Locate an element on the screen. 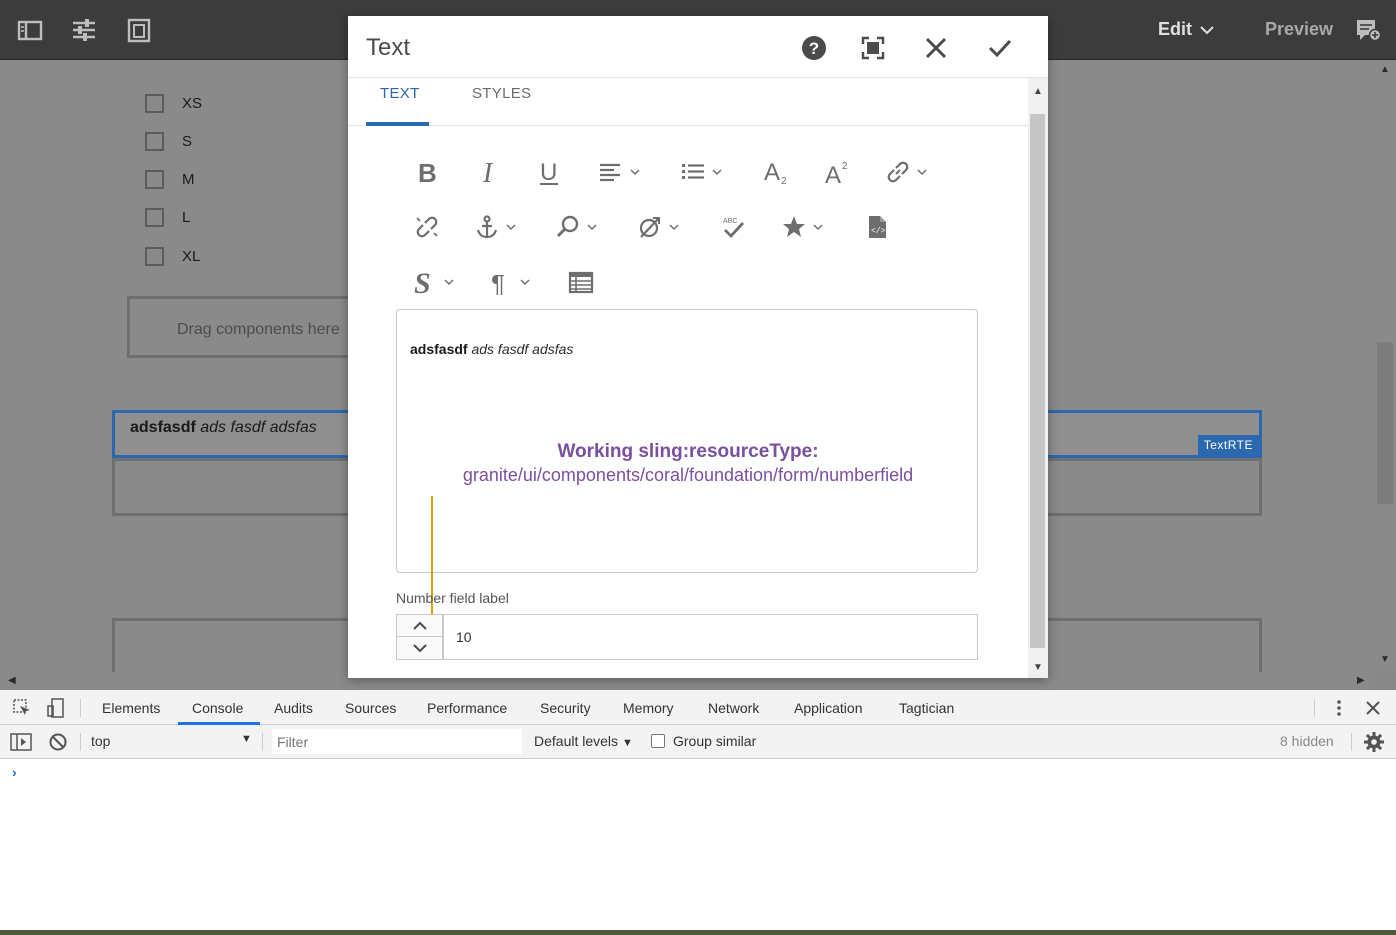  table-button is located at coordinates (581, 282).